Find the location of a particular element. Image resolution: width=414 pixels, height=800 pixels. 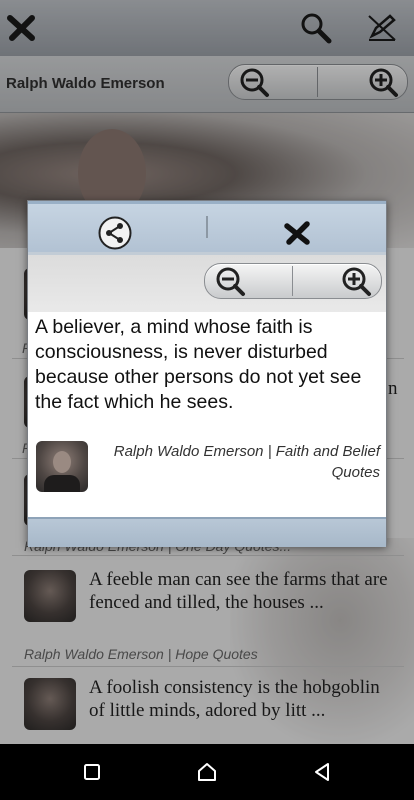

back-triangle-icon is located at coordinates (322, 772).